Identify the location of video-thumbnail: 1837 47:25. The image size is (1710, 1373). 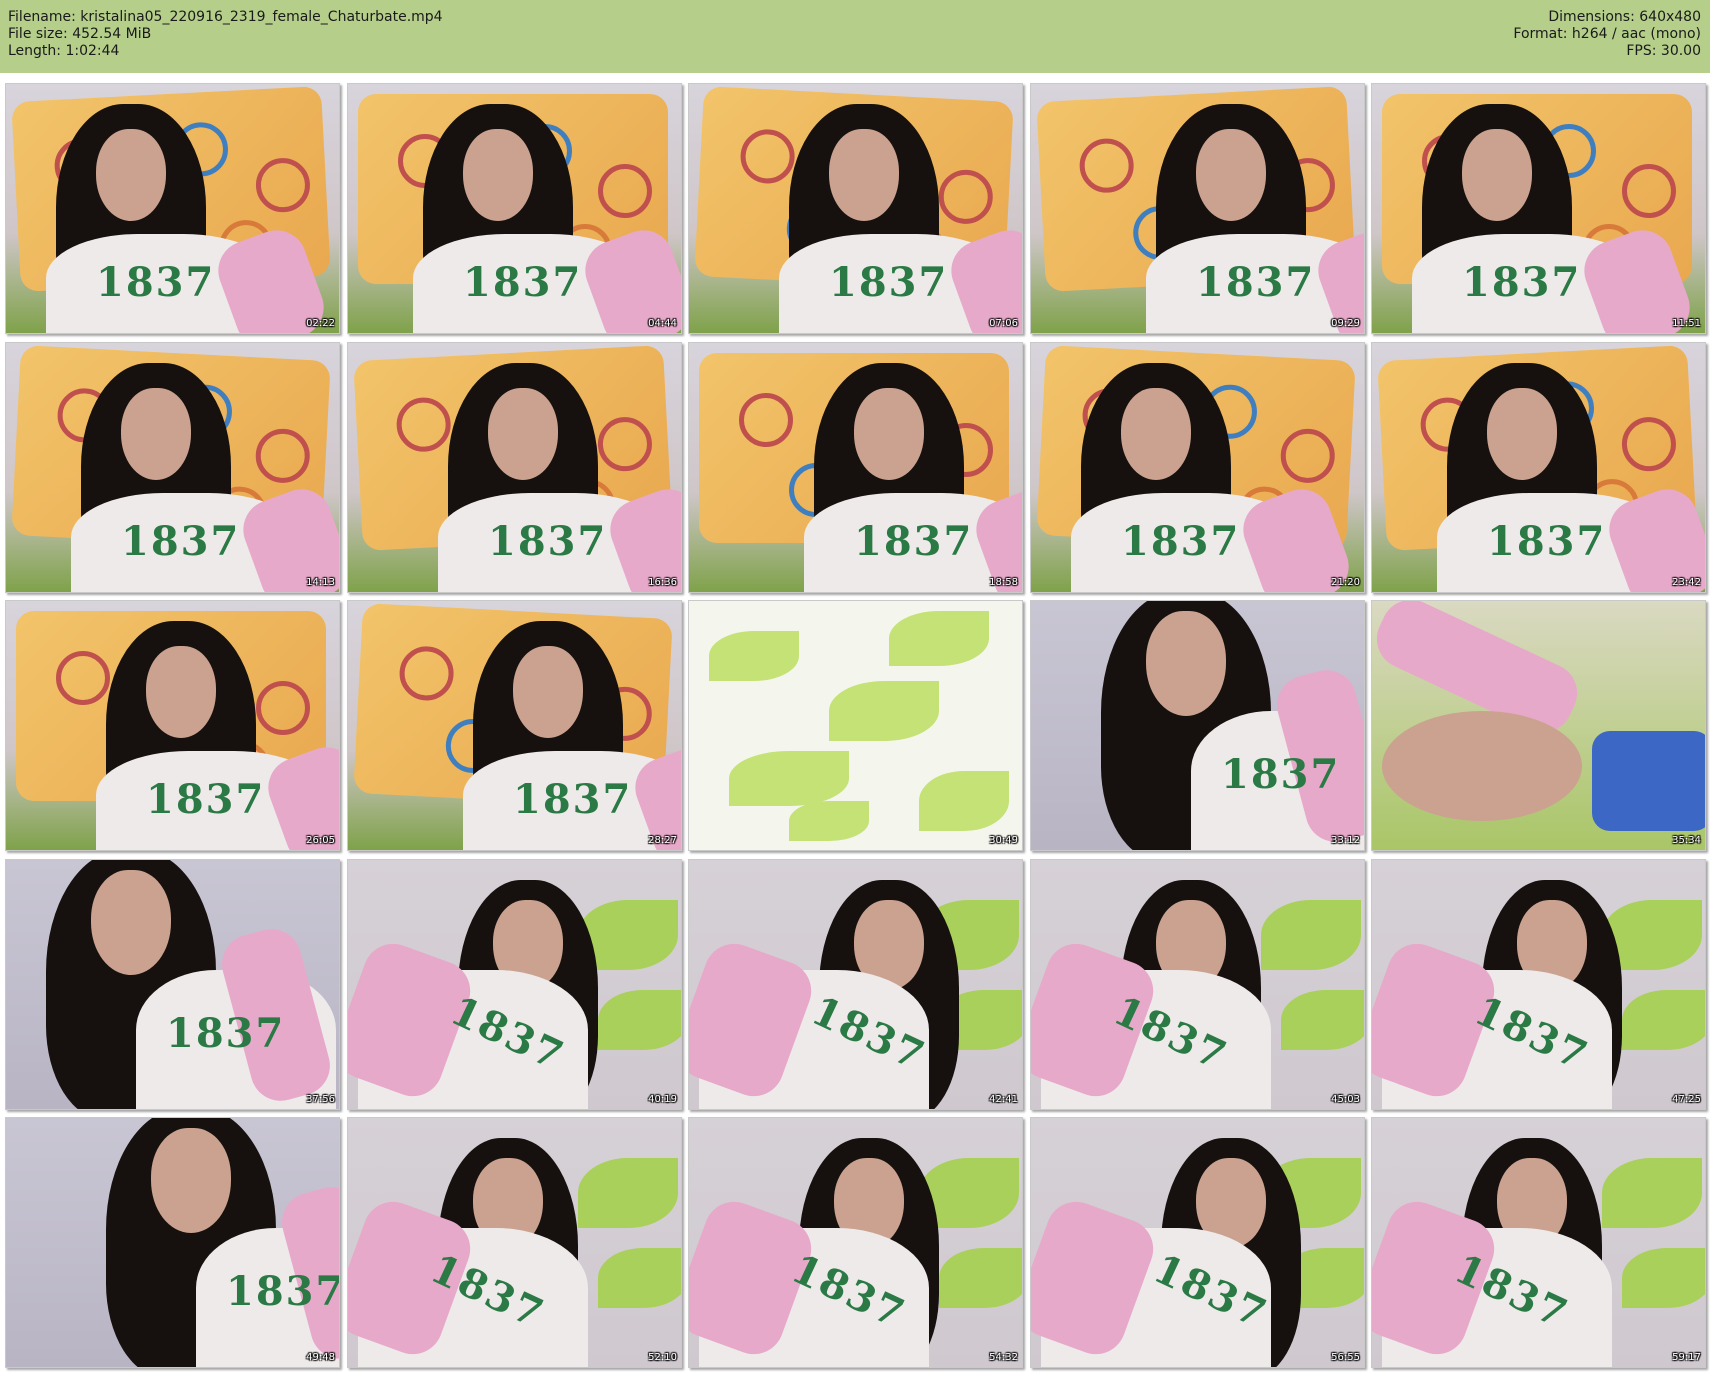
(1538, 984).